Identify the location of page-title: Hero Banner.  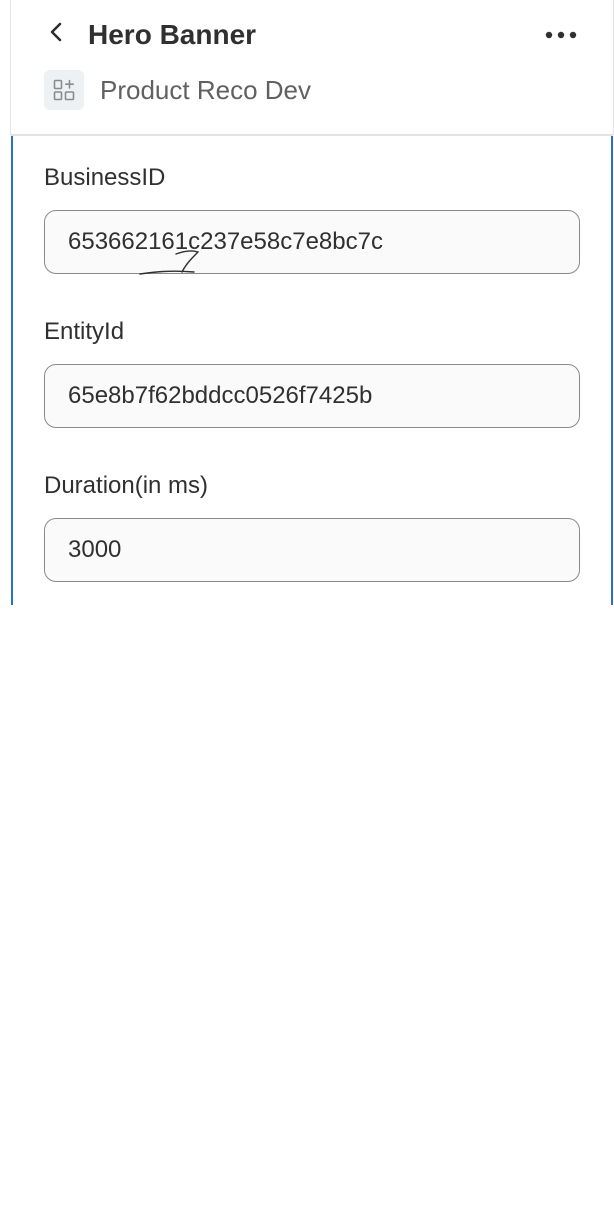
(172, 34).